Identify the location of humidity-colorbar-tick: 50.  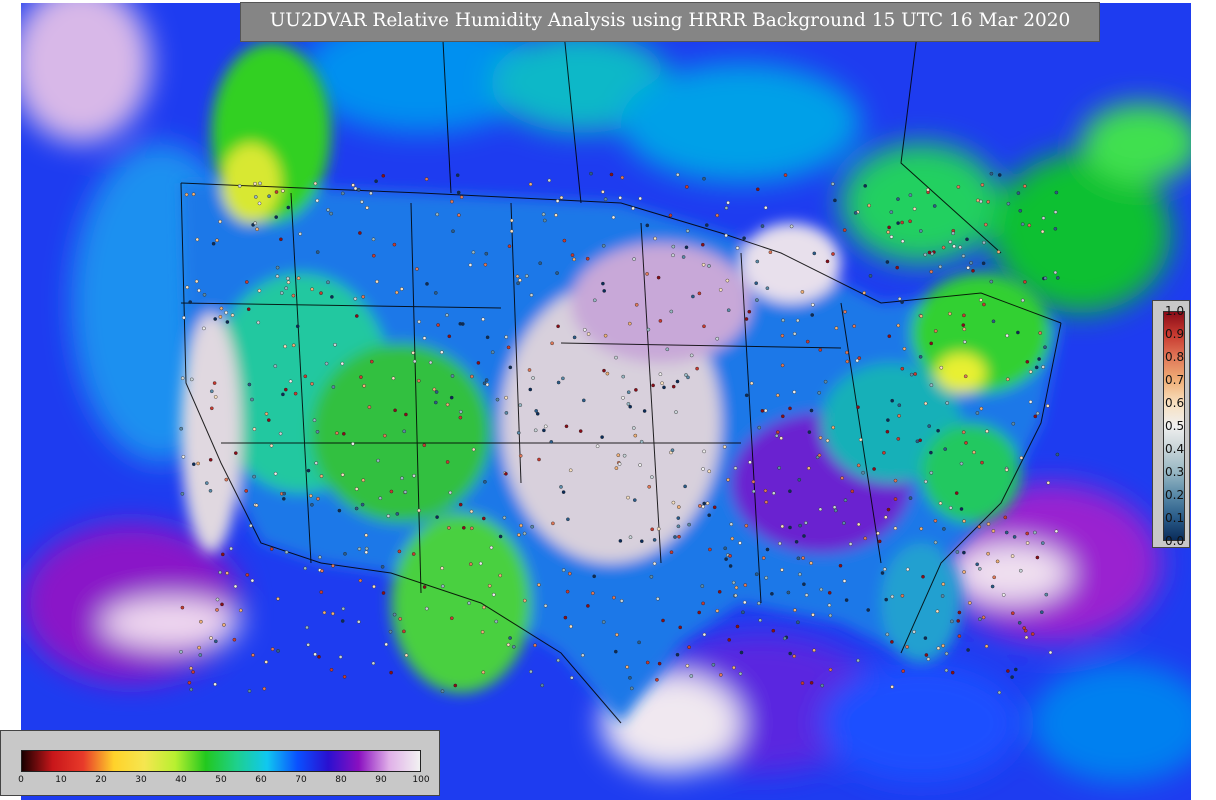
(221, 780).